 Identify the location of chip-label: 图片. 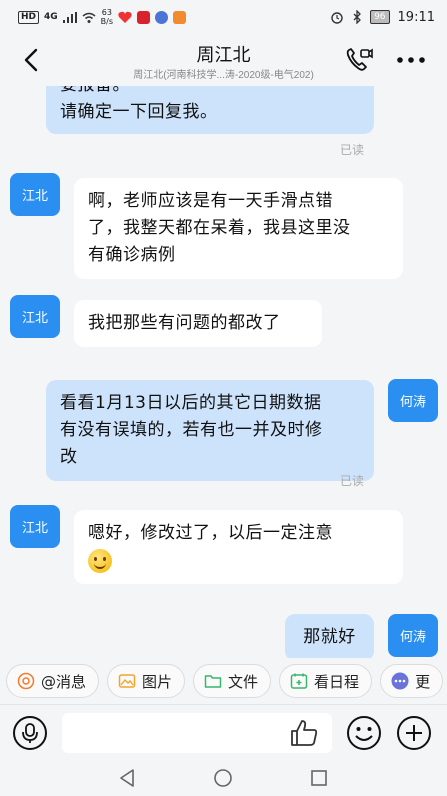
(157, 681).